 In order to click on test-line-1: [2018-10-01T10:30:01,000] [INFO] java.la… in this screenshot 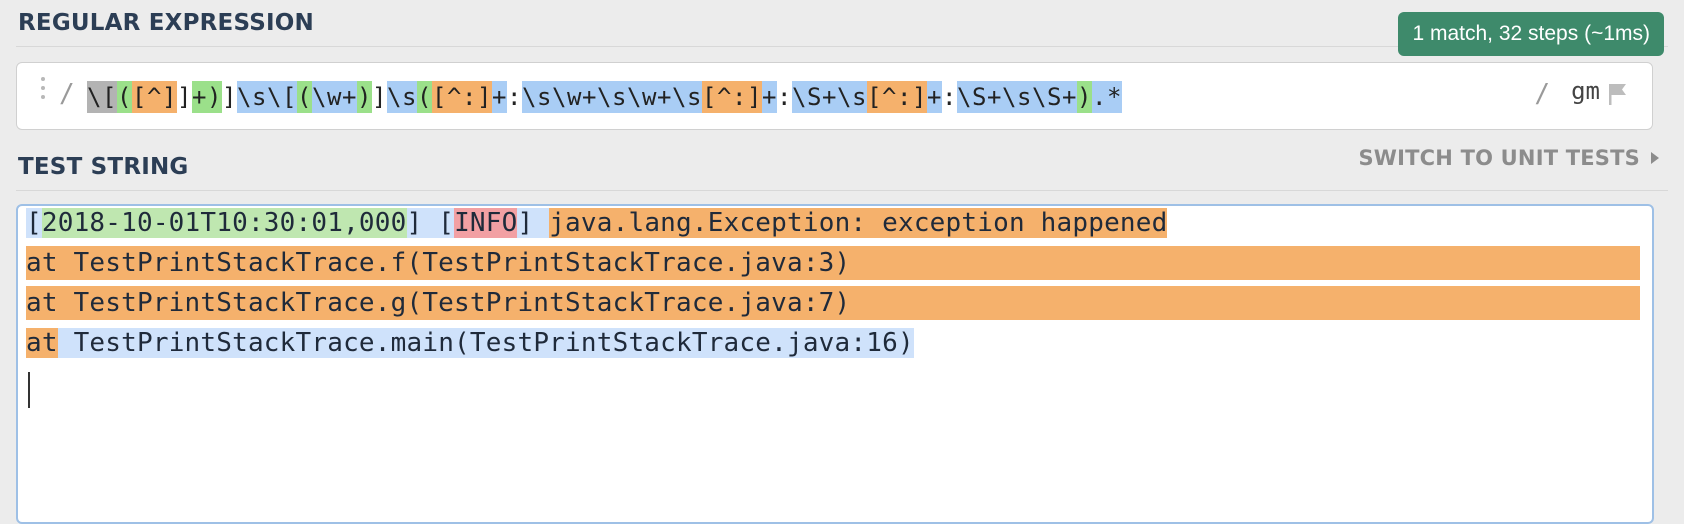, I will do `click(833, 223)`.